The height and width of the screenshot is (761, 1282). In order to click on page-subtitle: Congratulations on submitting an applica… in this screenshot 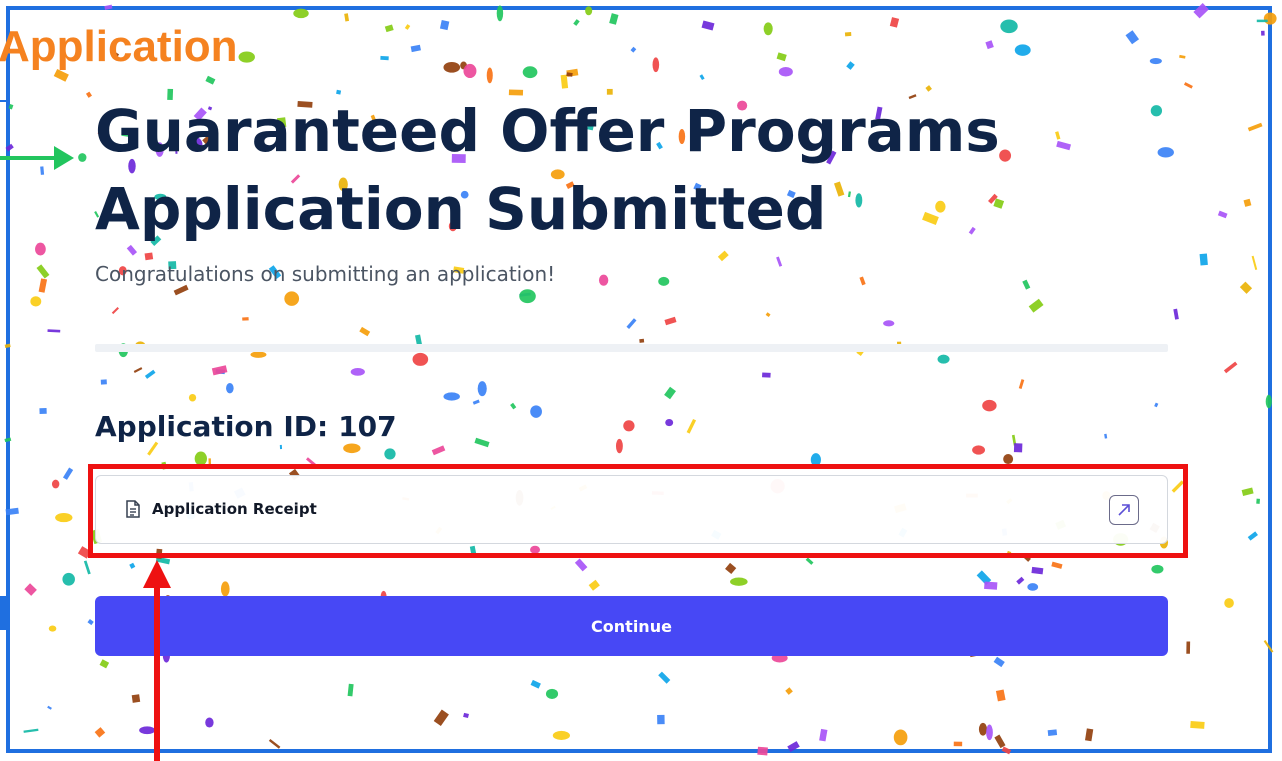, I will do `click(325, 274)`.